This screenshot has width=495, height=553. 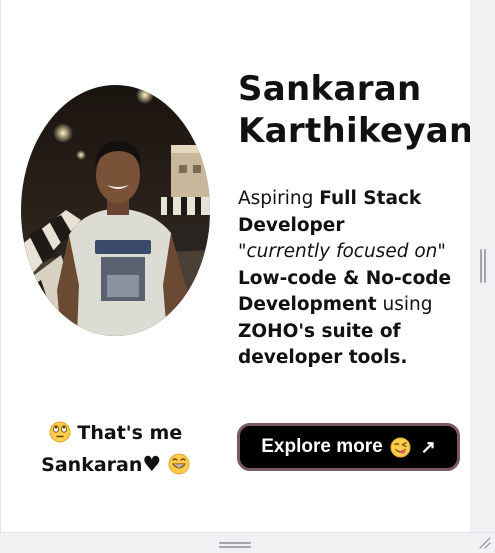 What do you see at coordinates (323, 344) in the screenshot?
I see `bio-tools: ZOHO's suite of developer tools.` at bounding box center [323, 344].